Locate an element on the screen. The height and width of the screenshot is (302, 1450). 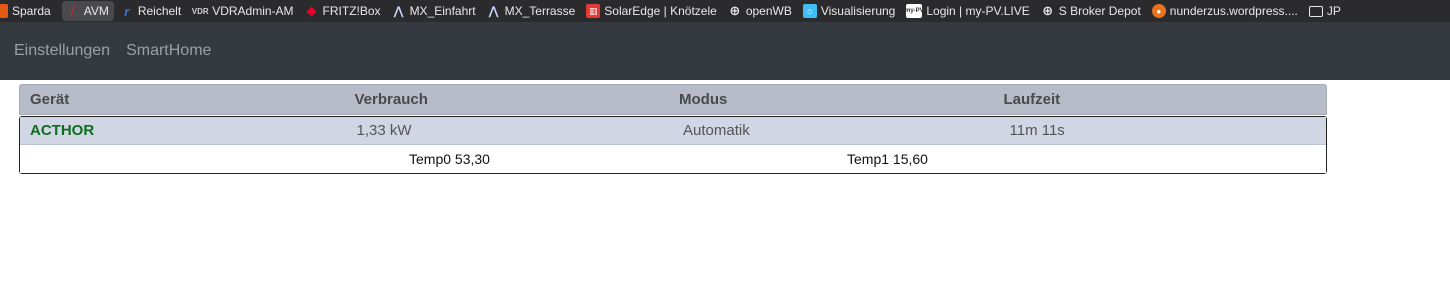
bookmark-label: Login | my-PV.LIVE is located at coordinates (978, 11).